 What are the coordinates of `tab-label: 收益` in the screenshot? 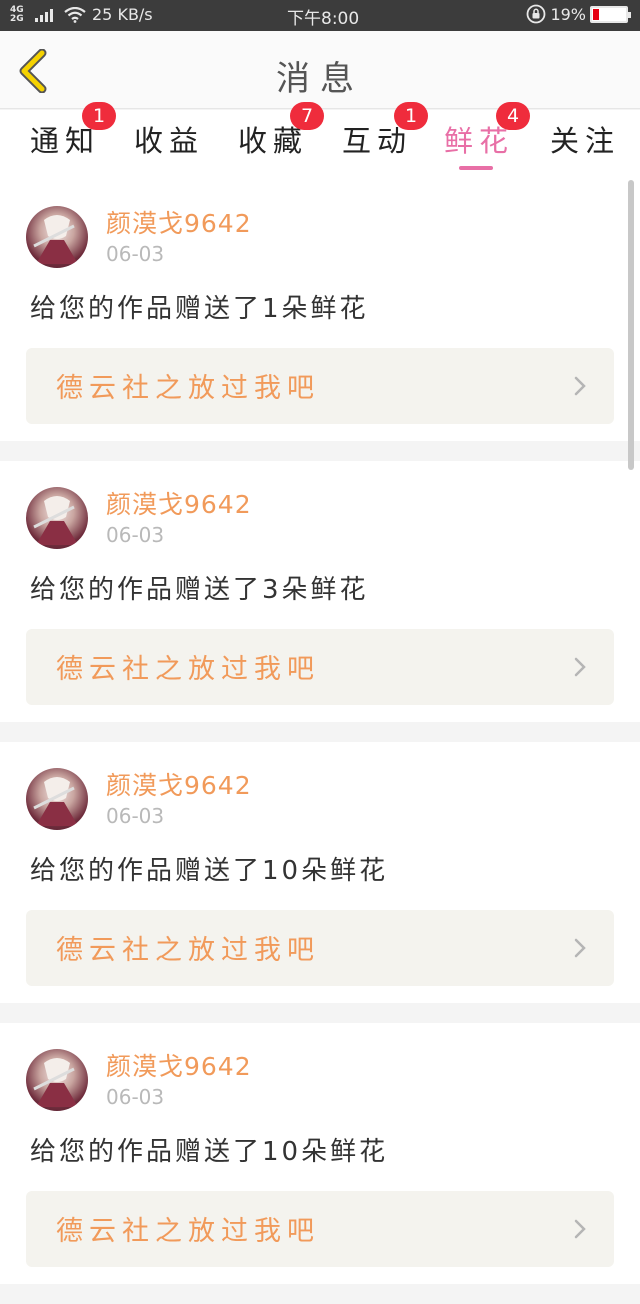 It's located at (169, 141).